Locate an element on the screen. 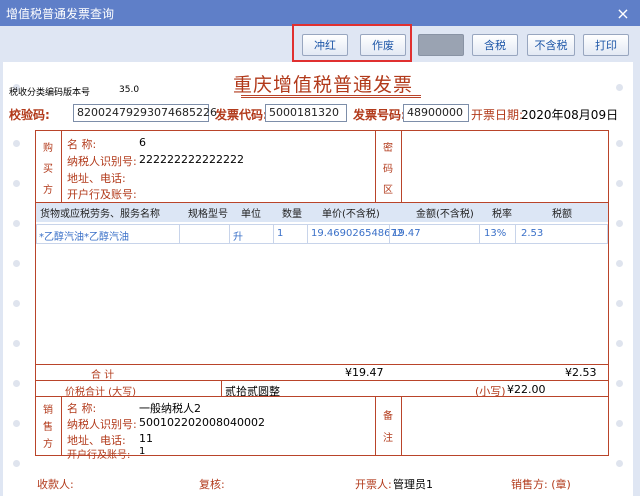 The height and width of the screenshot is (496, 640). tax-excluded-button: 不含税 is located at coordinates (551, 45).